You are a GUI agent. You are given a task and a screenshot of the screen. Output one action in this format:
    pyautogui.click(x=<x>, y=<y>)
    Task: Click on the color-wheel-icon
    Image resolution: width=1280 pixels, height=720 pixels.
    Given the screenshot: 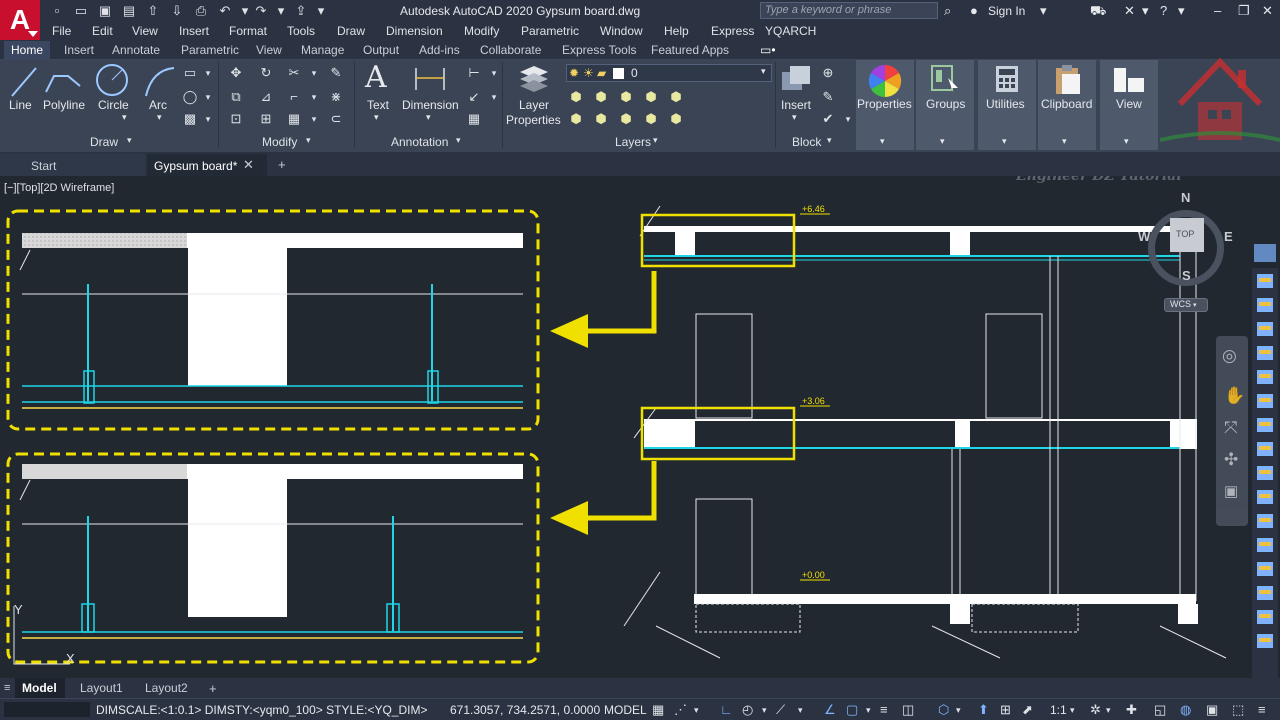 What is the action you would take?
    pyautogui.click(x=885, y=81)
    